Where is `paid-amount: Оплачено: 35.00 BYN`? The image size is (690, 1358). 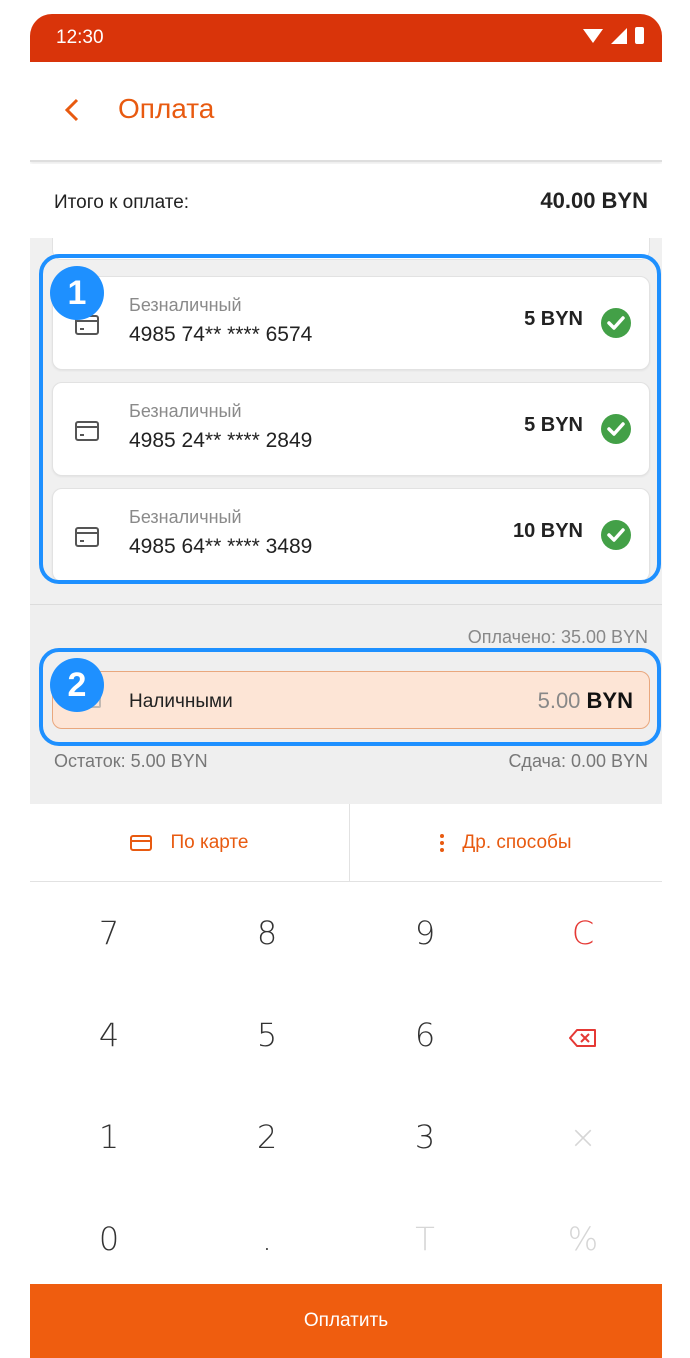 paid-amount: Оплачено: 35.00 BYN is located at coordinates (557, 637).